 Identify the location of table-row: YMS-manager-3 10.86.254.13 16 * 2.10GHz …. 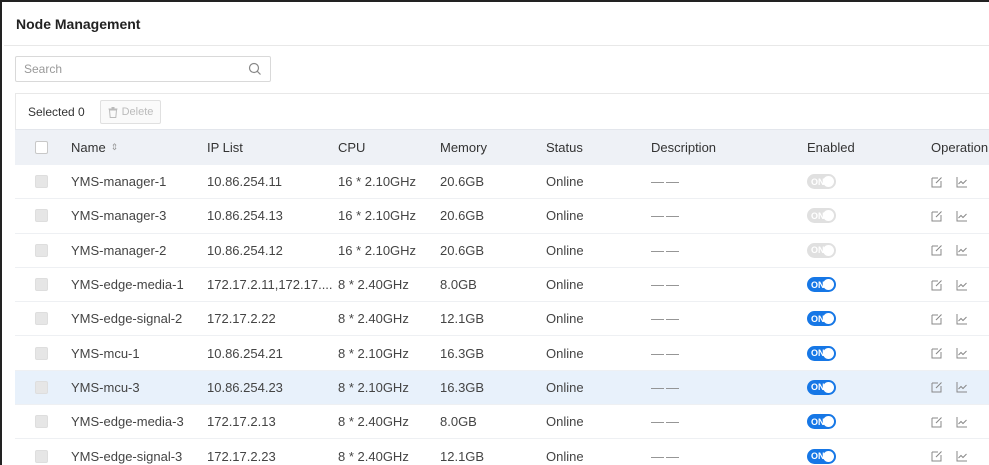
(502, 216).